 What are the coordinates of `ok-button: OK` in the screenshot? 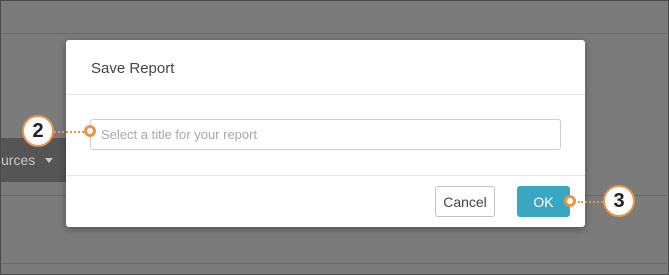 It's located at (543, 201).